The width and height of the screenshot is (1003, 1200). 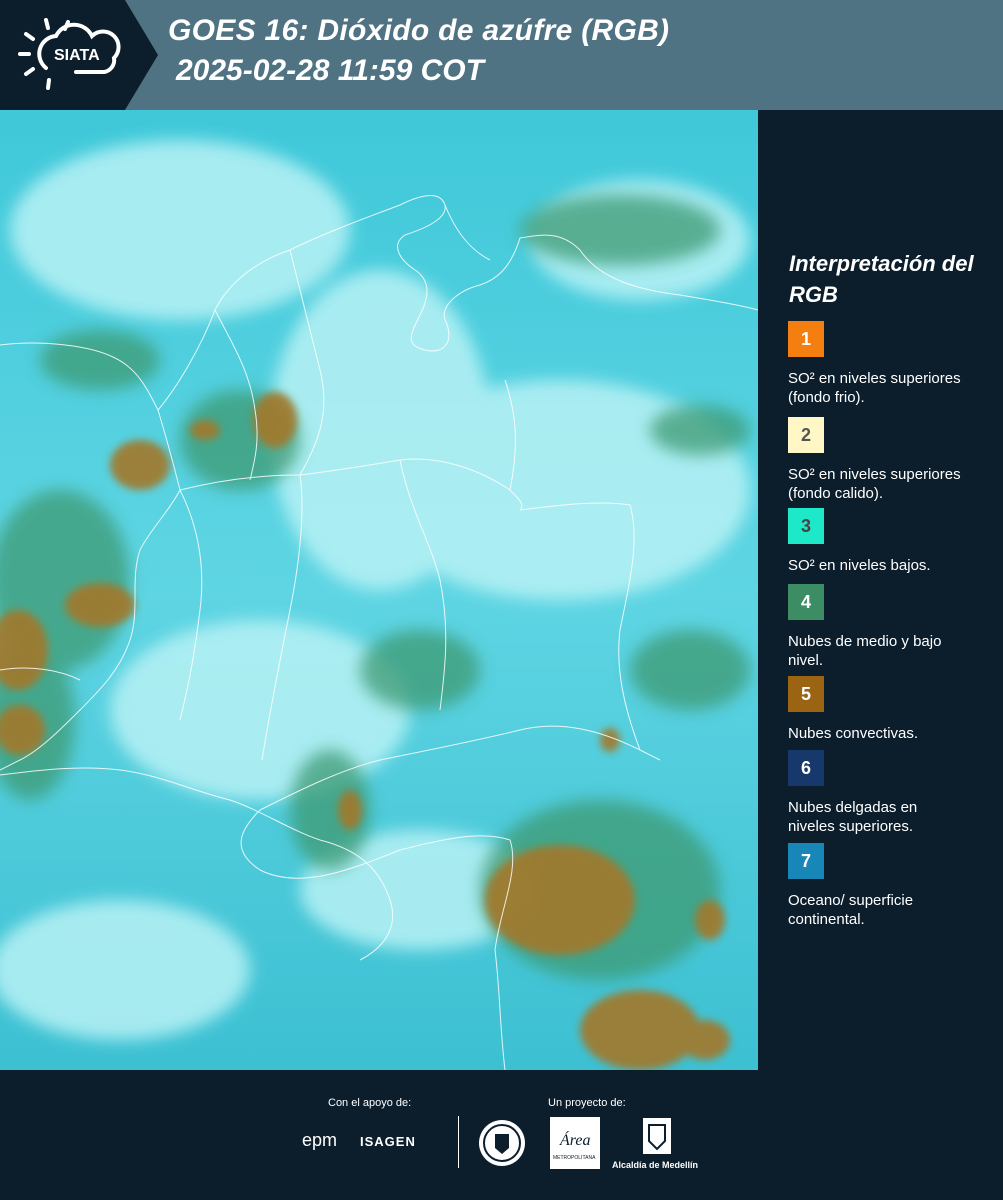 I want to click on legend-swatch-2: 2, so click(x=806, y=435).